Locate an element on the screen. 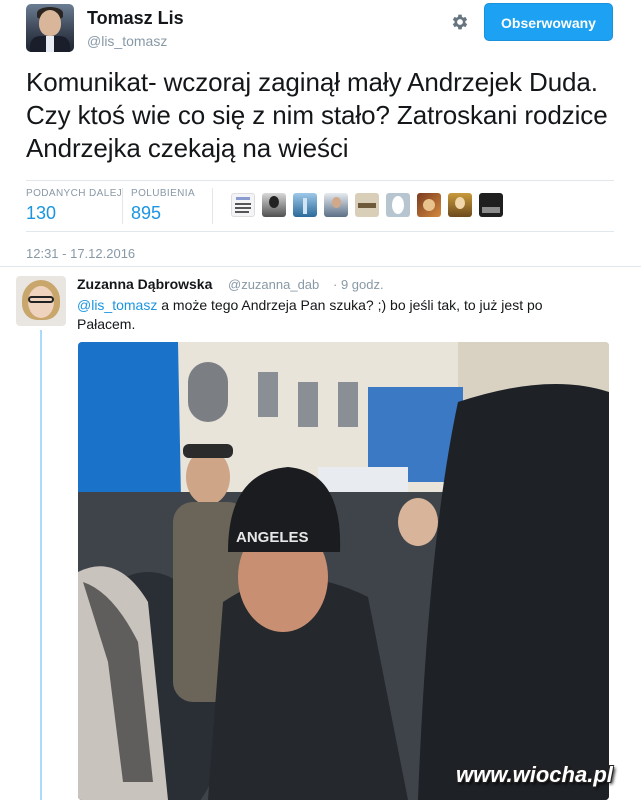 Image resolution: width=641 pixels, height=800 pixels. gear-icon is located at coordinates (460, 22).